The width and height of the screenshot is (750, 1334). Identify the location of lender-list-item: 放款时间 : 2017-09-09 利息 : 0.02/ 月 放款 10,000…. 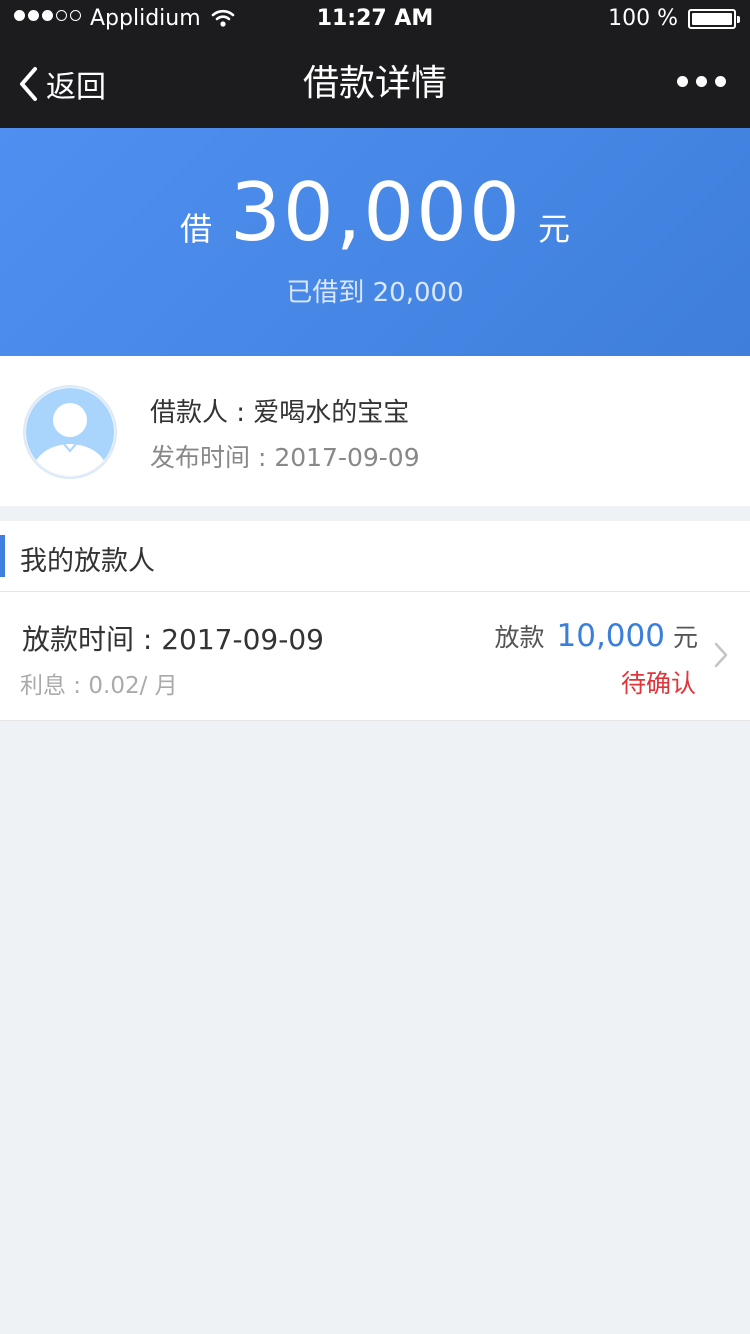
(375, 656).